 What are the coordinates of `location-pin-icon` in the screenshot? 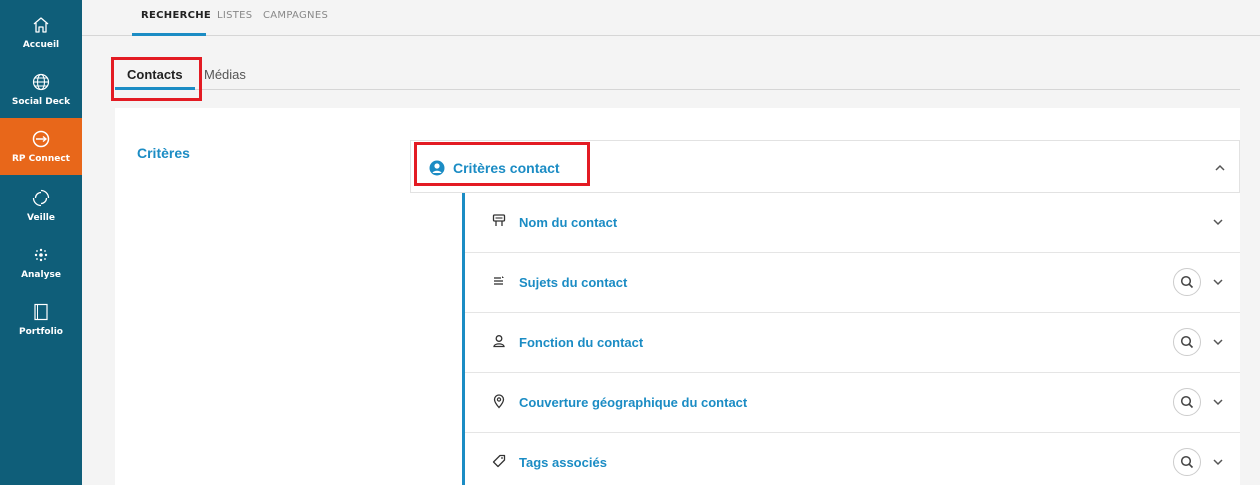 It's located at (499, 401).